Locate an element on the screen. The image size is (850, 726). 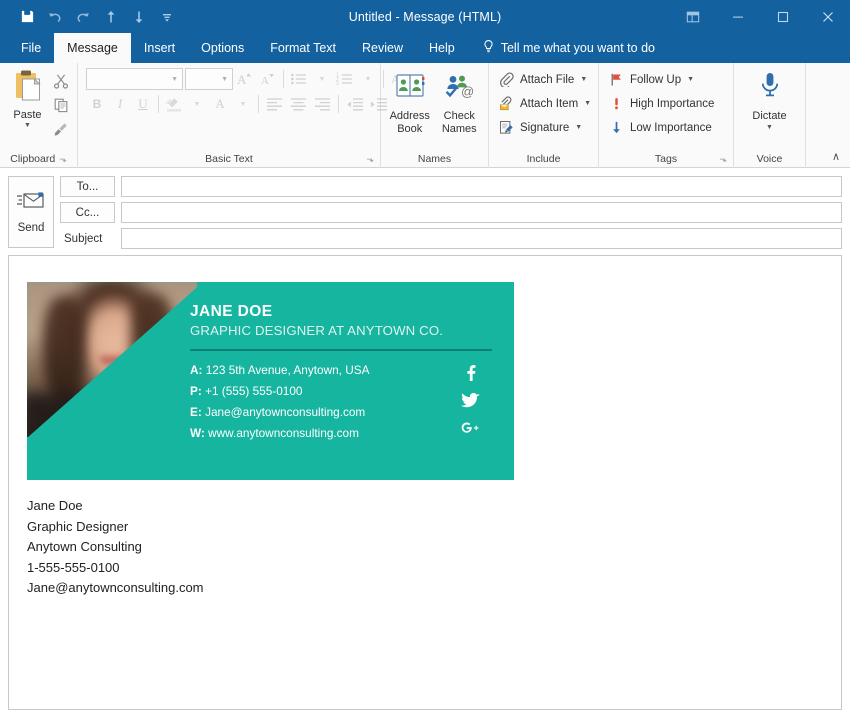
follow-up-button: Follow Up ▼ is located at coordinates (652, 79).